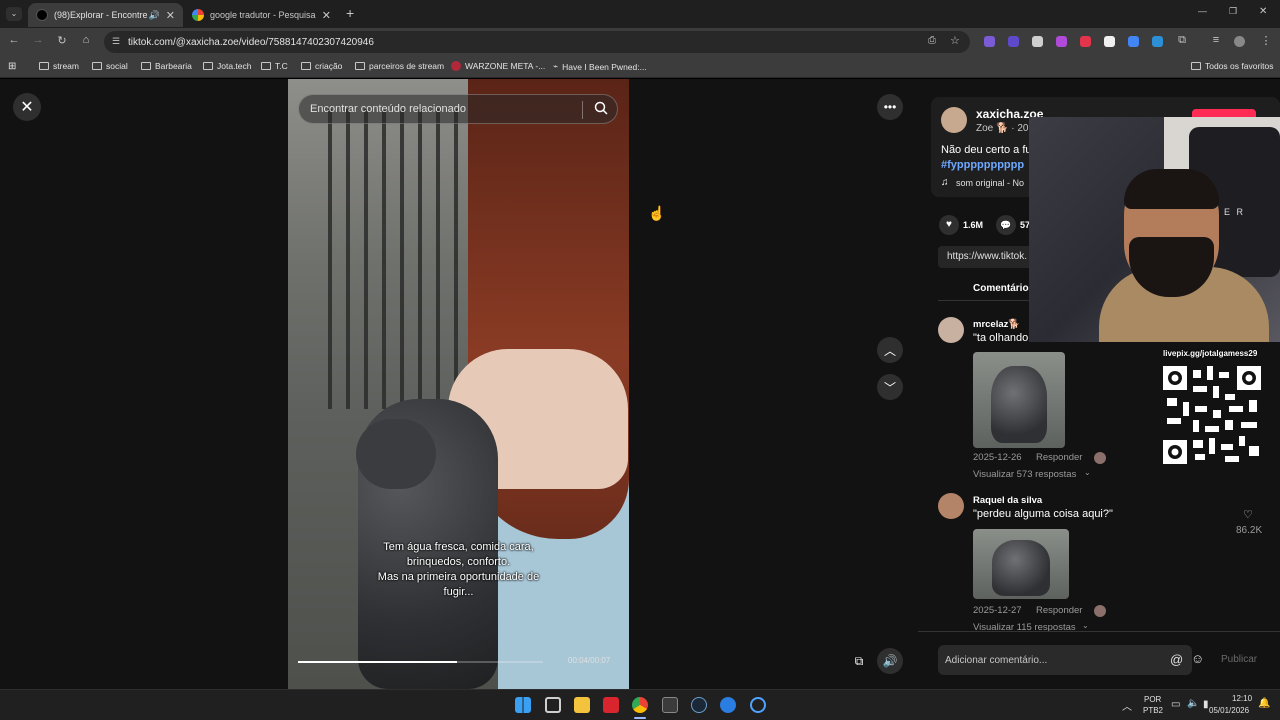 Image resolution: width=1280 pixels, height=720 pixels. Describe the element at coordinates (116, 41) in the screenshot. I see `site-info-icon: ☰` at that location.